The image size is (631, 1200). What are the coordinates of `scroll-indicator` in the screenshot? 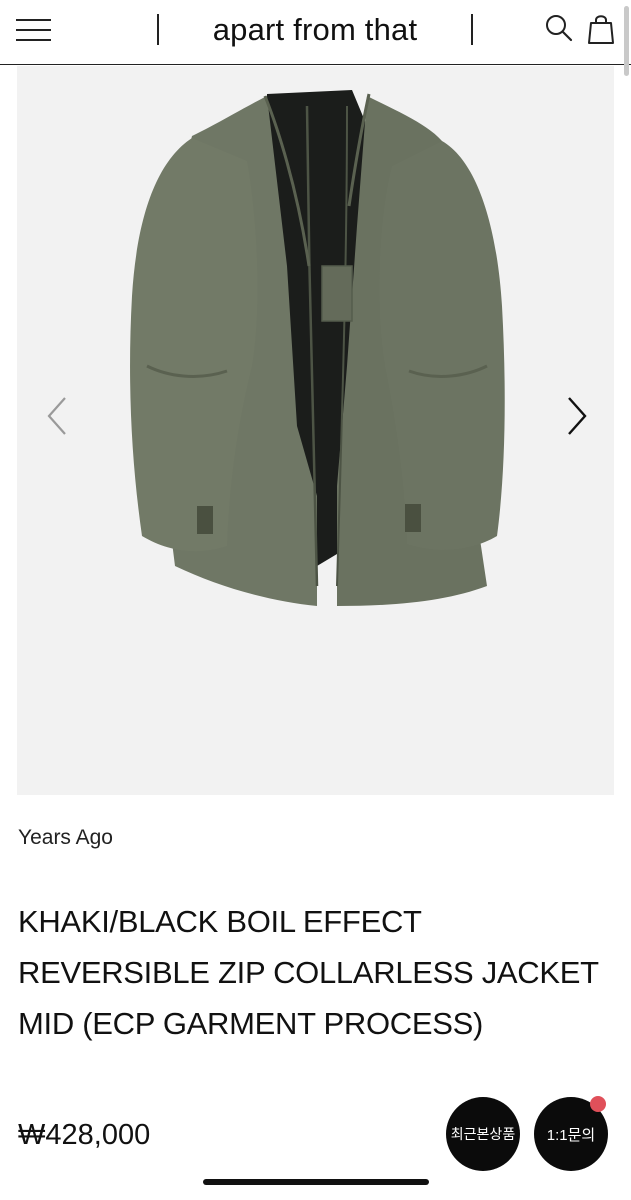 It's located at (626, 41).